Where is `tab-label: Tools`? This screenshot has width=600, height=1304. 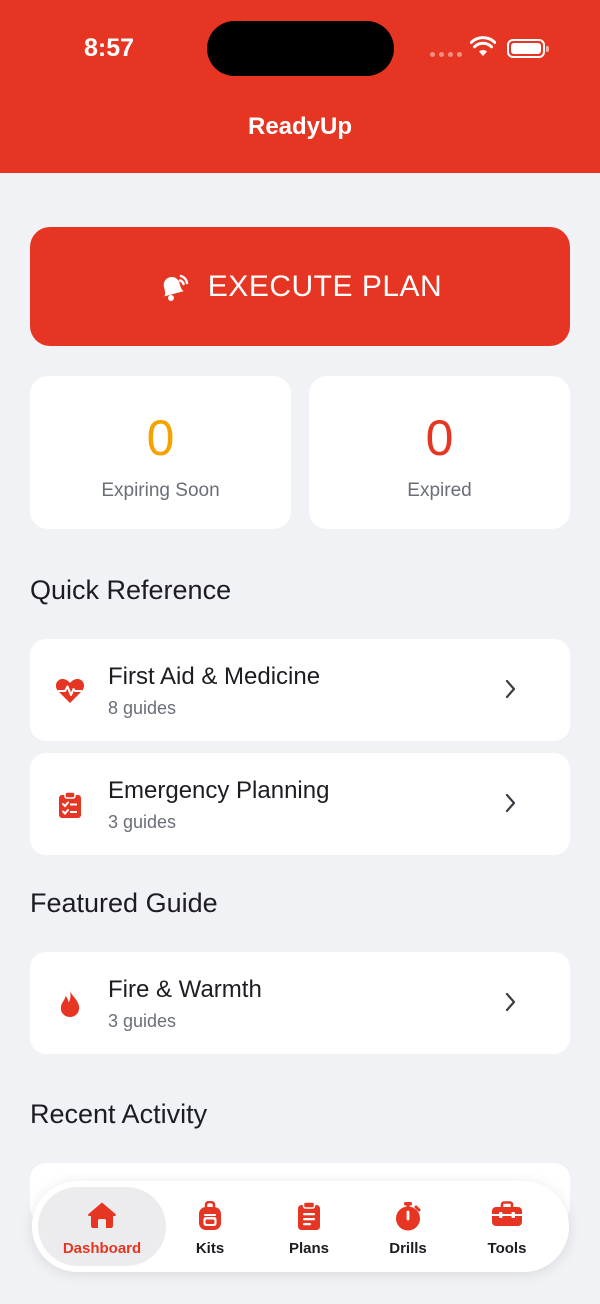 tab-label: Tools is located at coordinates (507, 1248).